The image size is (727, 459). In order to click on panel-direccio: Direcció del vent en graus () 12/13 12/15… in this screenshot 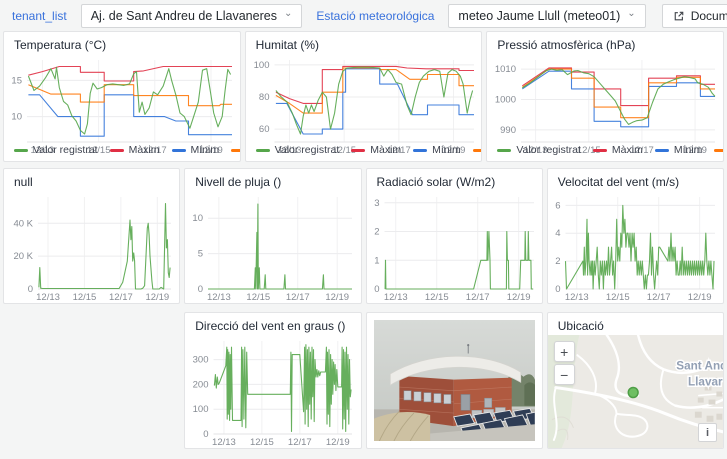, I will do `click(273, 380)`.